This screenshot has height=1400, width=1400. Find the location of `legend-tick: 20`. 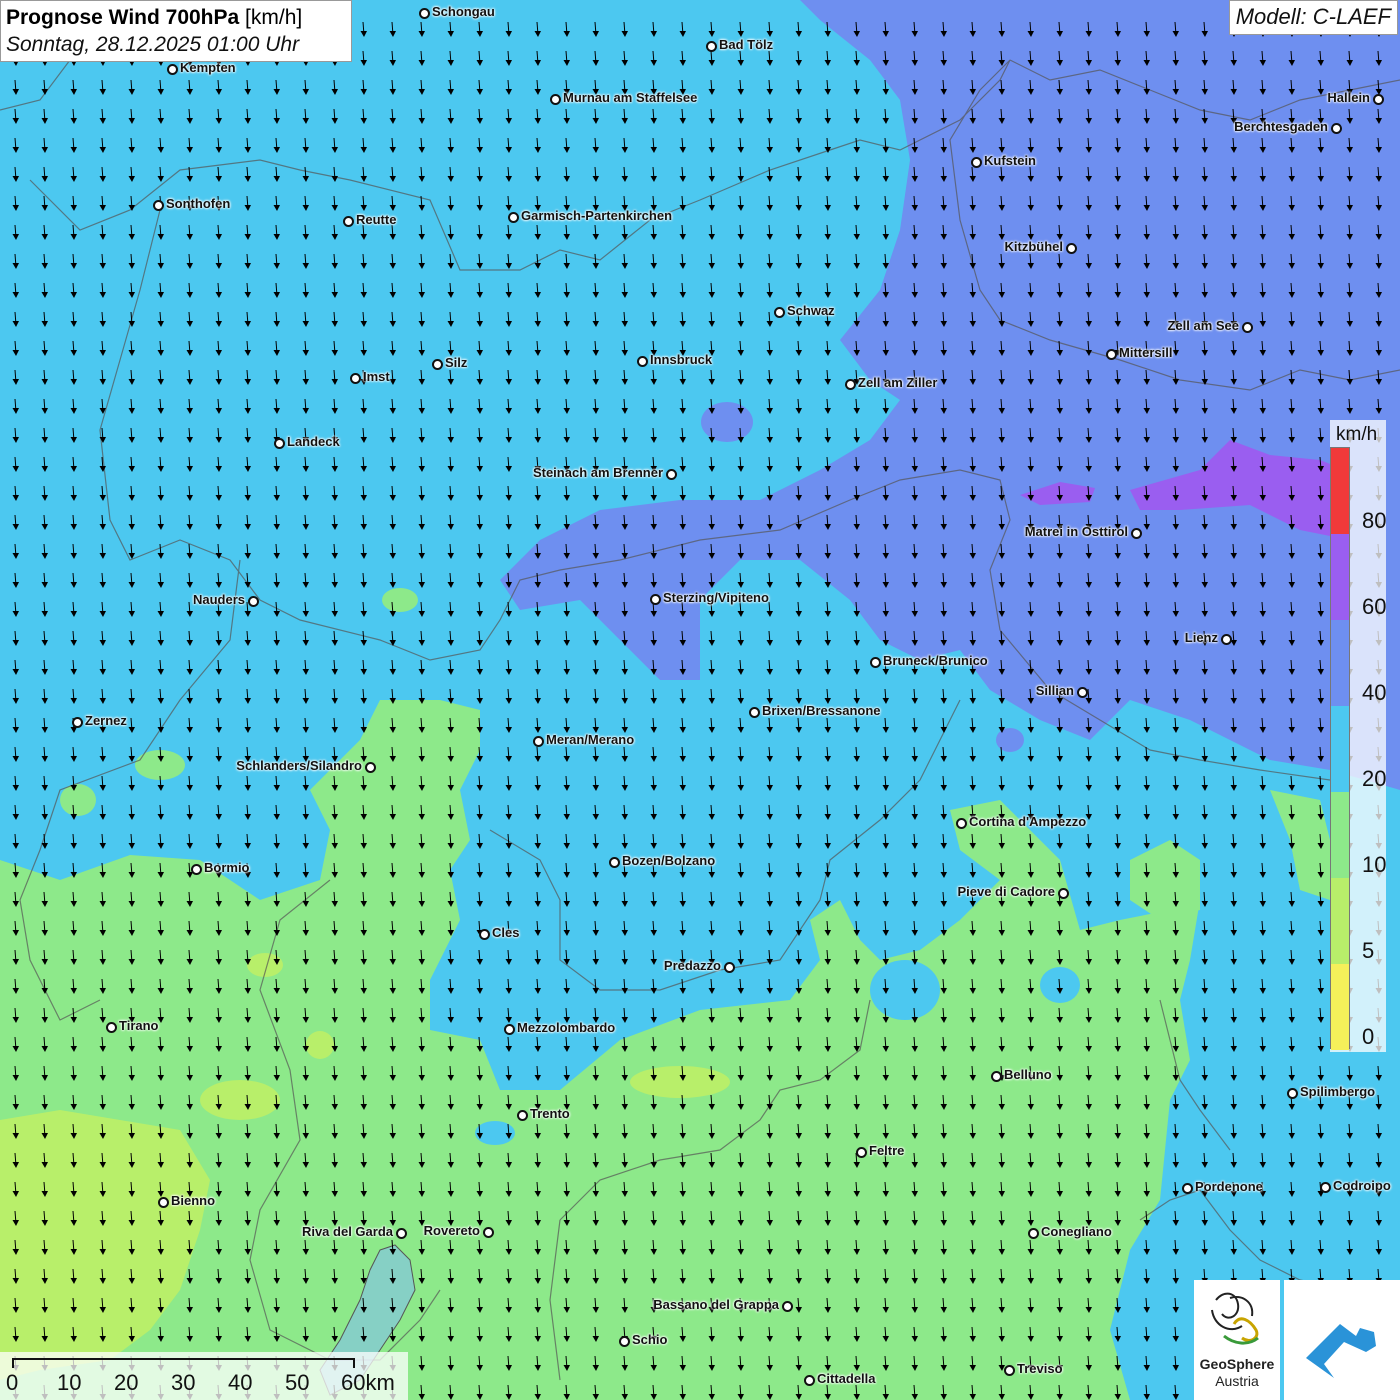

legend-tick: 20 is located at coordinates (1374, 778).